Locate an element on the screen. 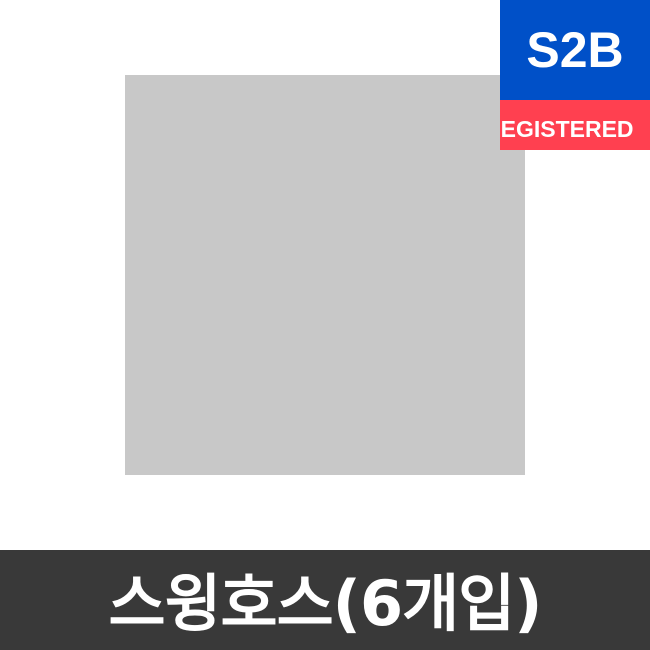 The height and width of the screenshot is (650, 650). badge-subtitle: REGISTERED is located at coordinates (567, 129).